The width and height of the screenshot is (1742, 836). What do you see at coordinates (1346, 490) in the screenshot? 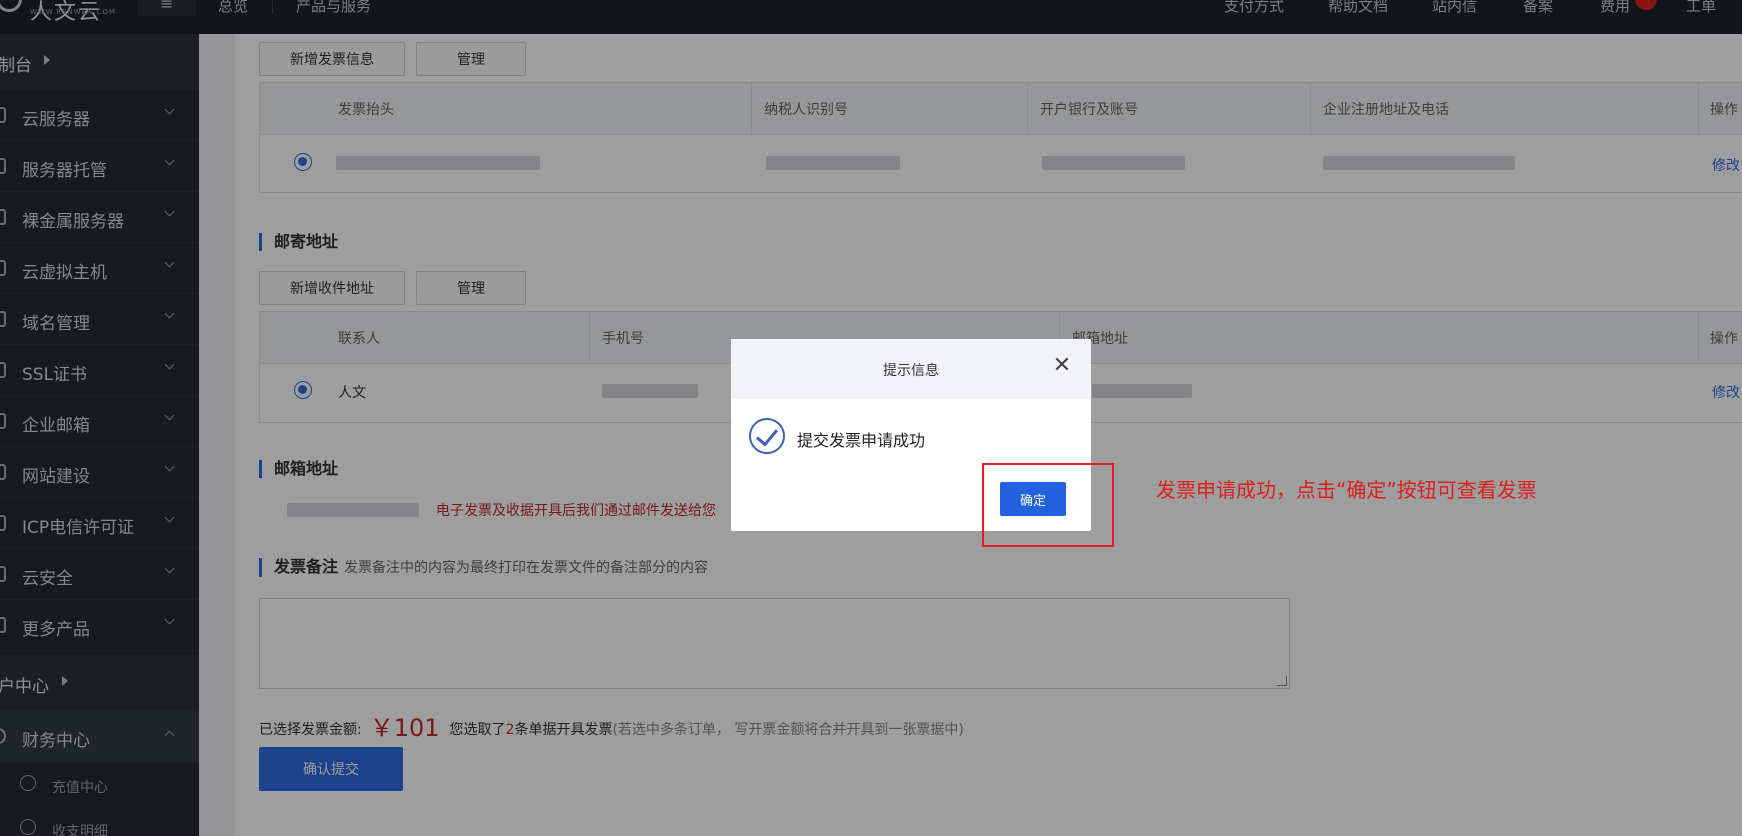
I see `annotation-callout: 发票申请成功，点击“确定”按钮可查看发票` at bounding box center [1346, 490].